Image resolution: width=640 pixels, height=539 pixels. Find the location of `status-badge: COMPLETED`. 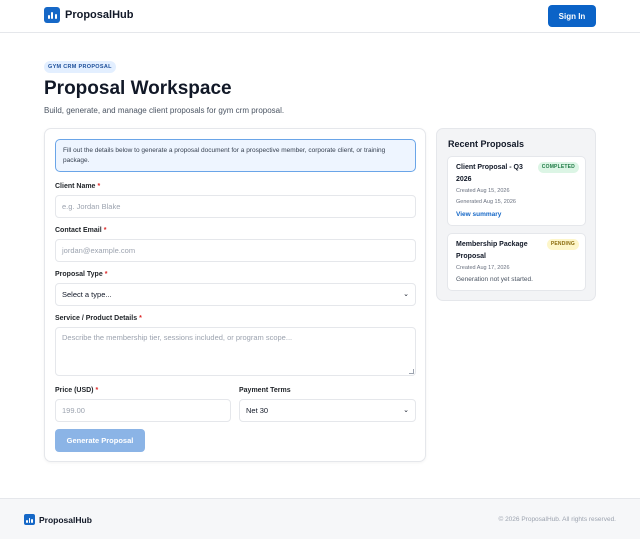

status-badge: COMPLETED is located at coordinates (558, 167).